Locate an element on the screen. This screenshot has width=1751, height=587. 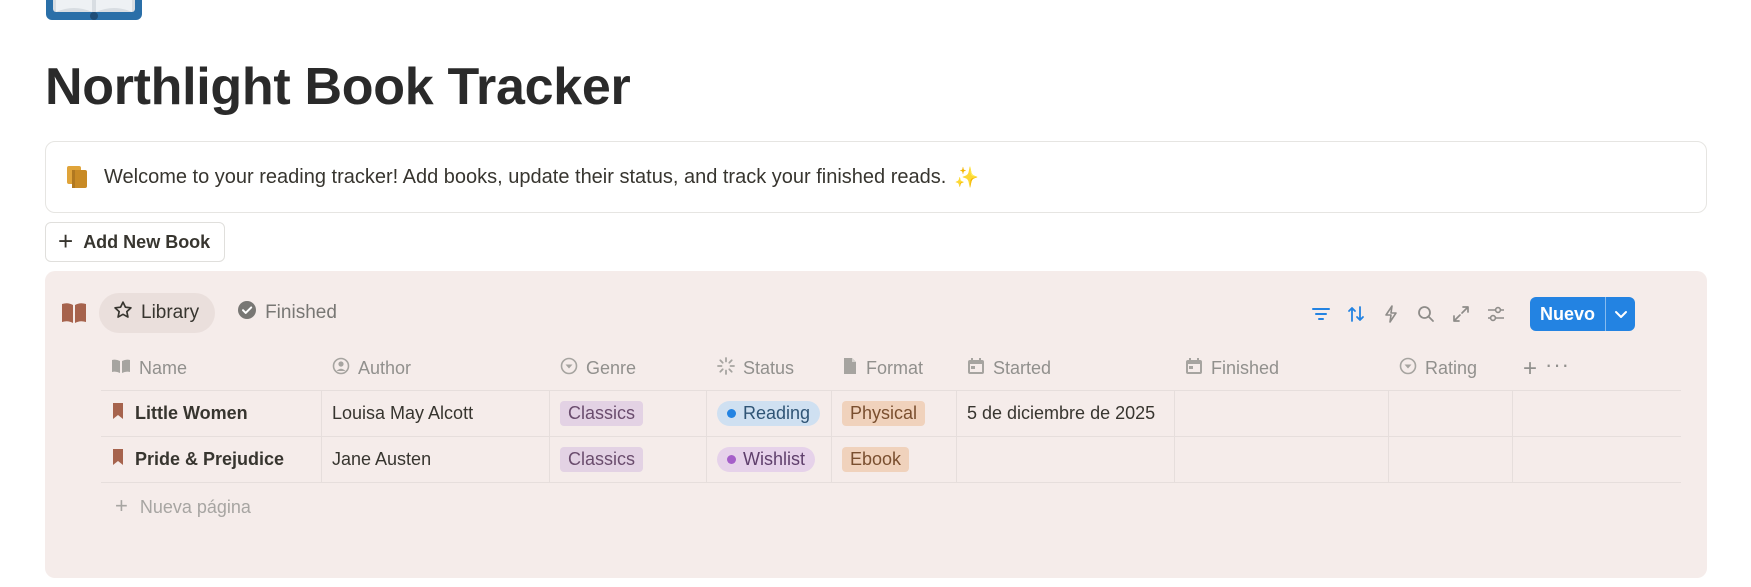
tab-finished: Finished is located at coordinates (288, 313).